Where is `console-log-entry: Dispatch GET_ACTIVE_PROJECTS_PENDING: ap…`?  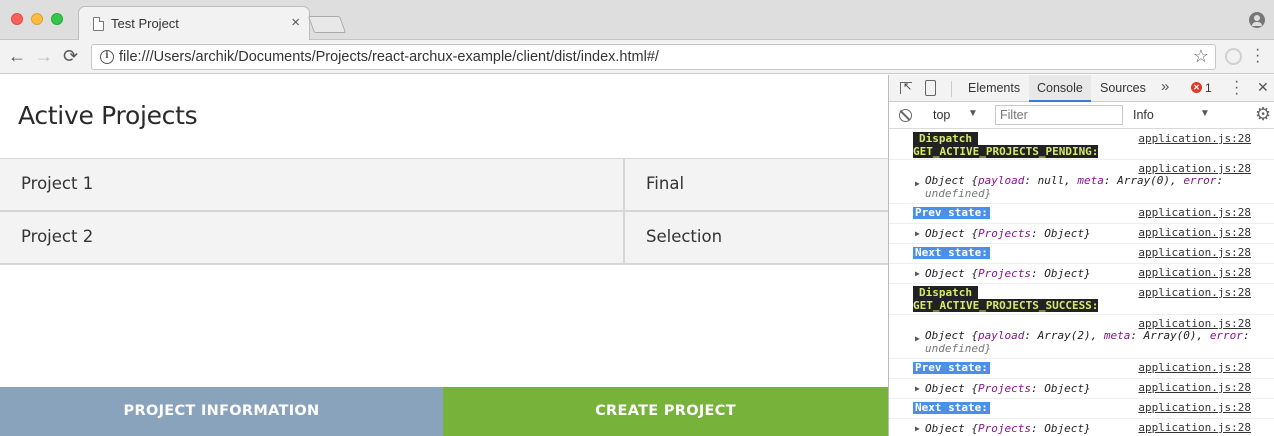 console-log-entry: Dispatch GET_ACTIVE_PROJECTS_PENDING: ap… is located at coordinates (1081, 145).